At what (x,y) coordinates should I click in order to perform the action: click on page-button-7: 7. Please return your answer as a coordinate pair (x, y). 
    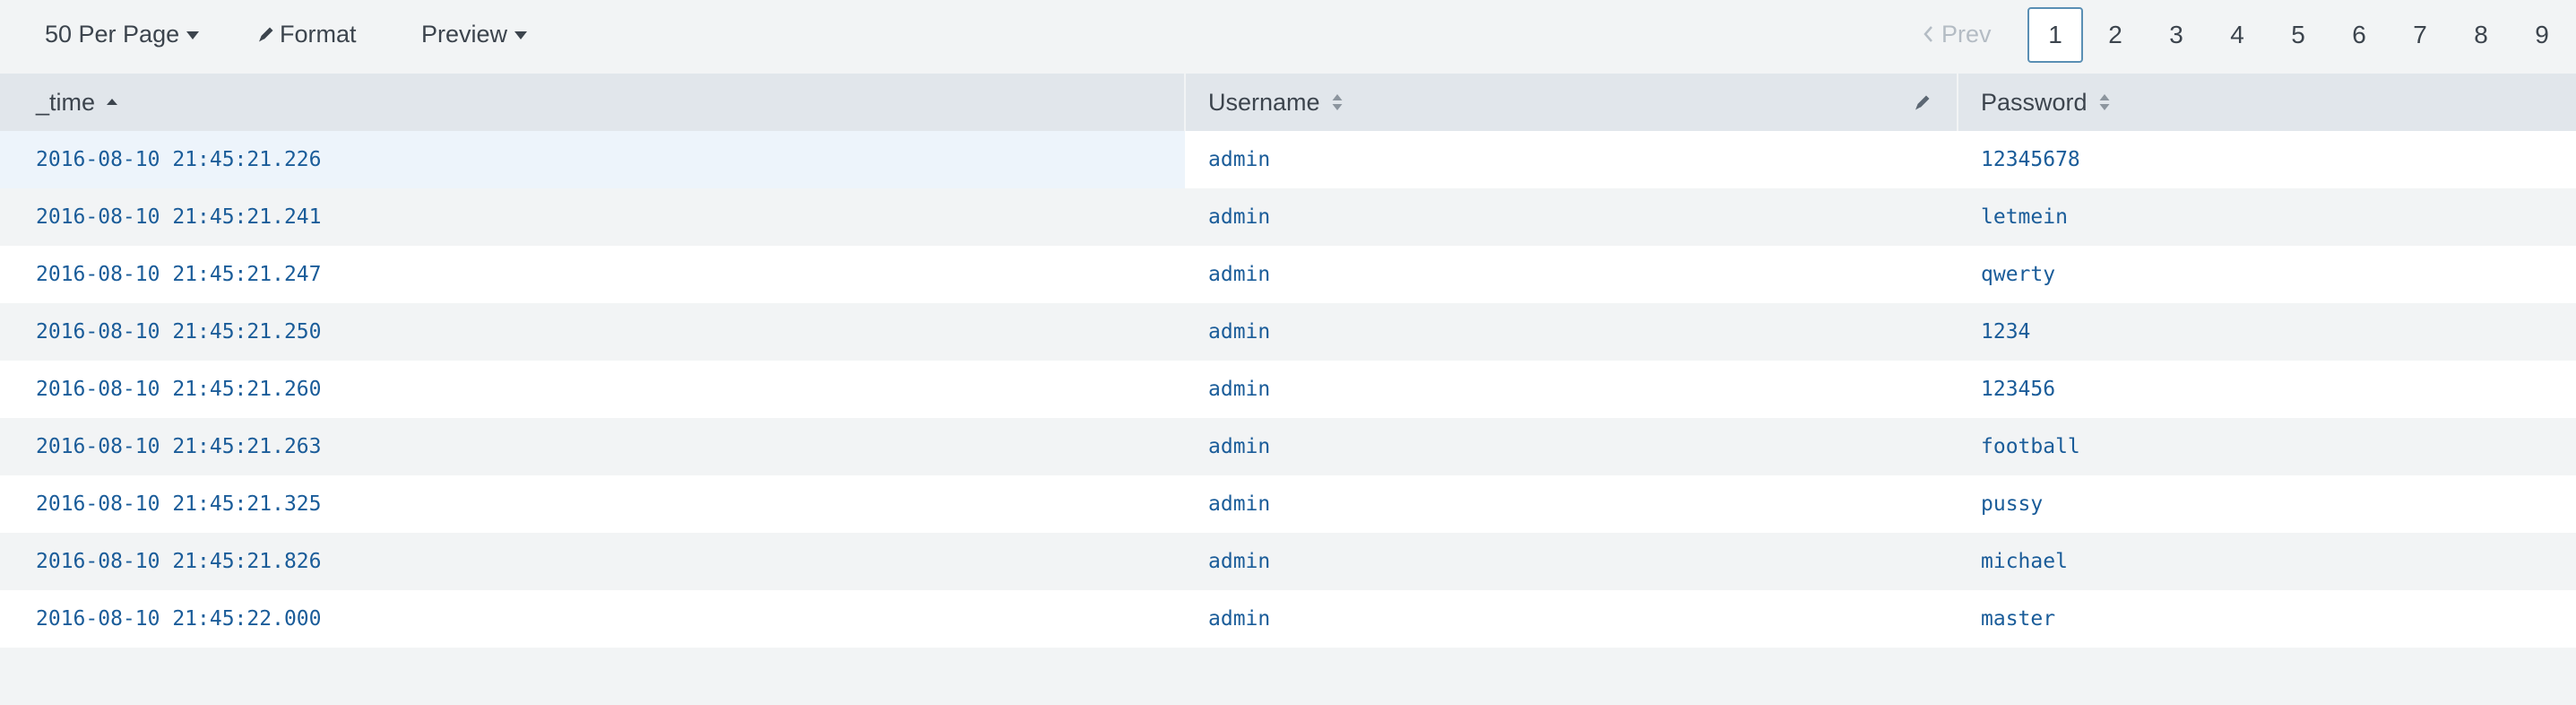
    Looking at the image, I should click on (2420, 35).